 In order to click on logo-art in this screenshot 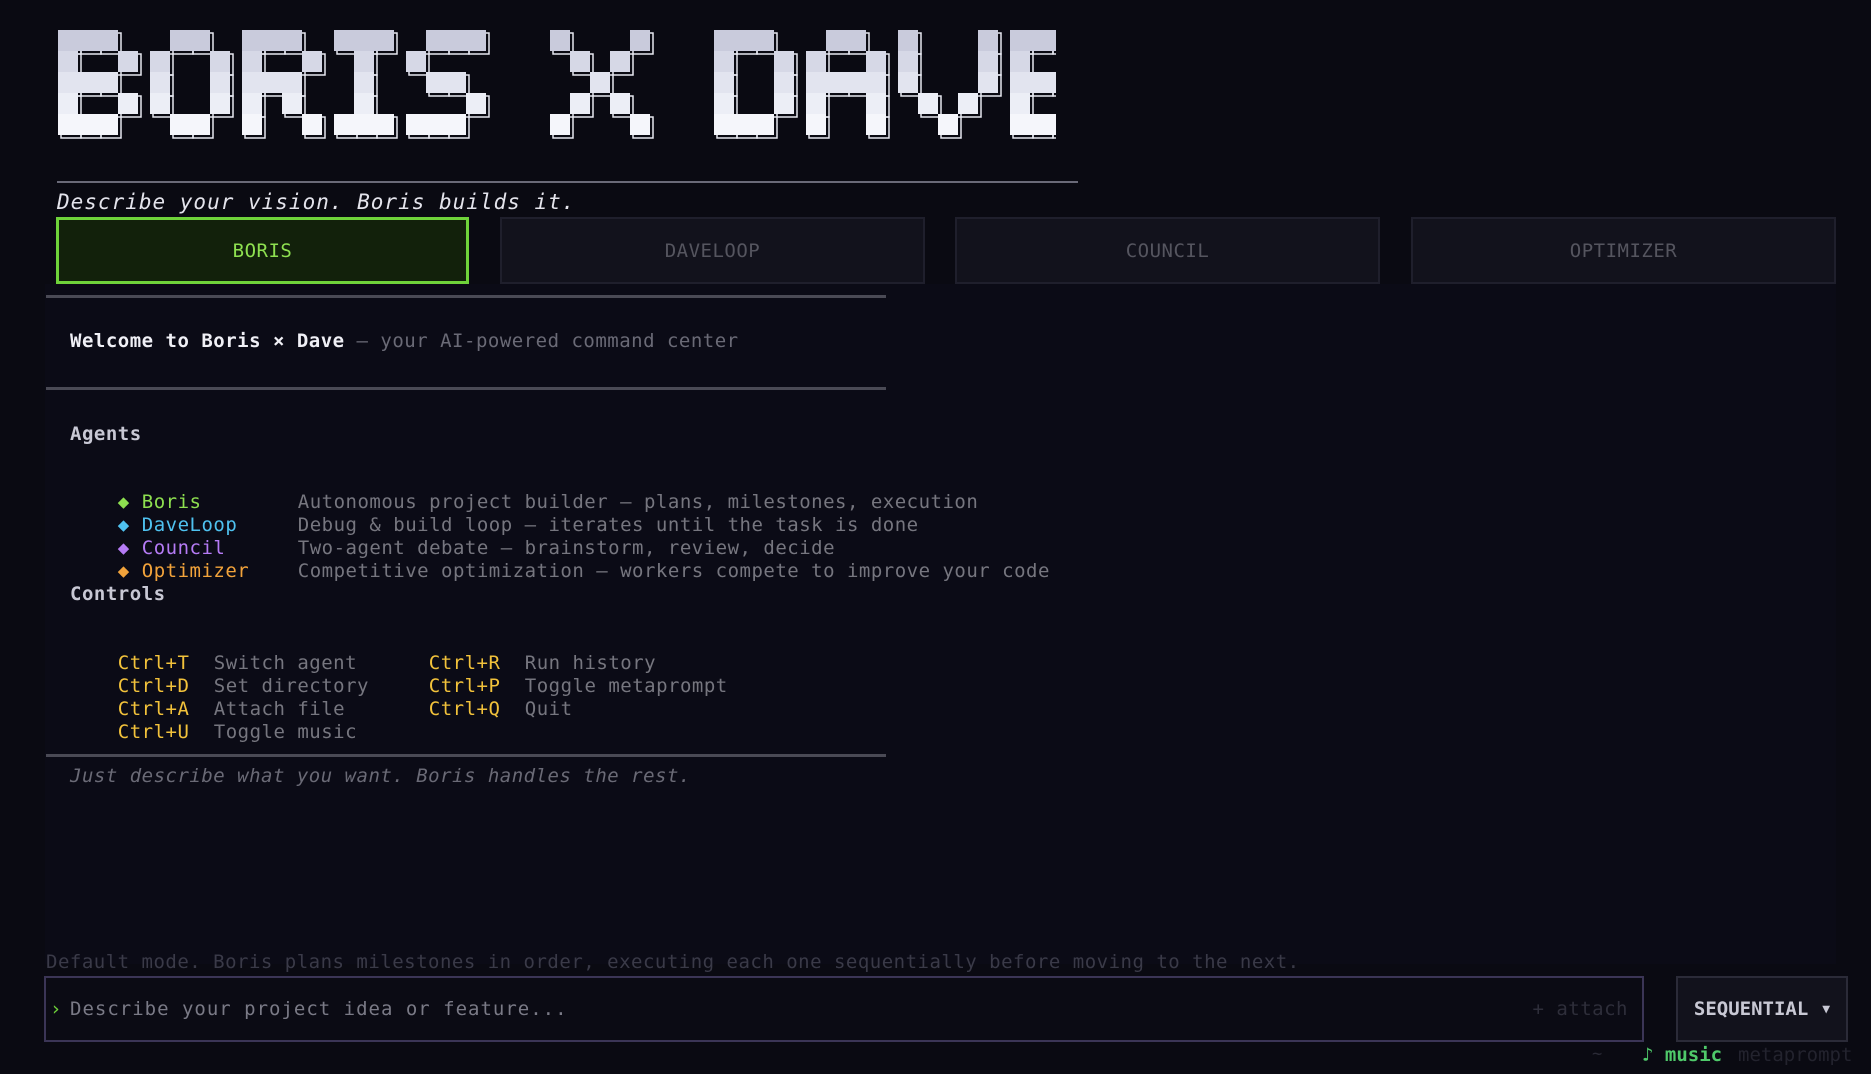, I will do `click(557, 84)`.